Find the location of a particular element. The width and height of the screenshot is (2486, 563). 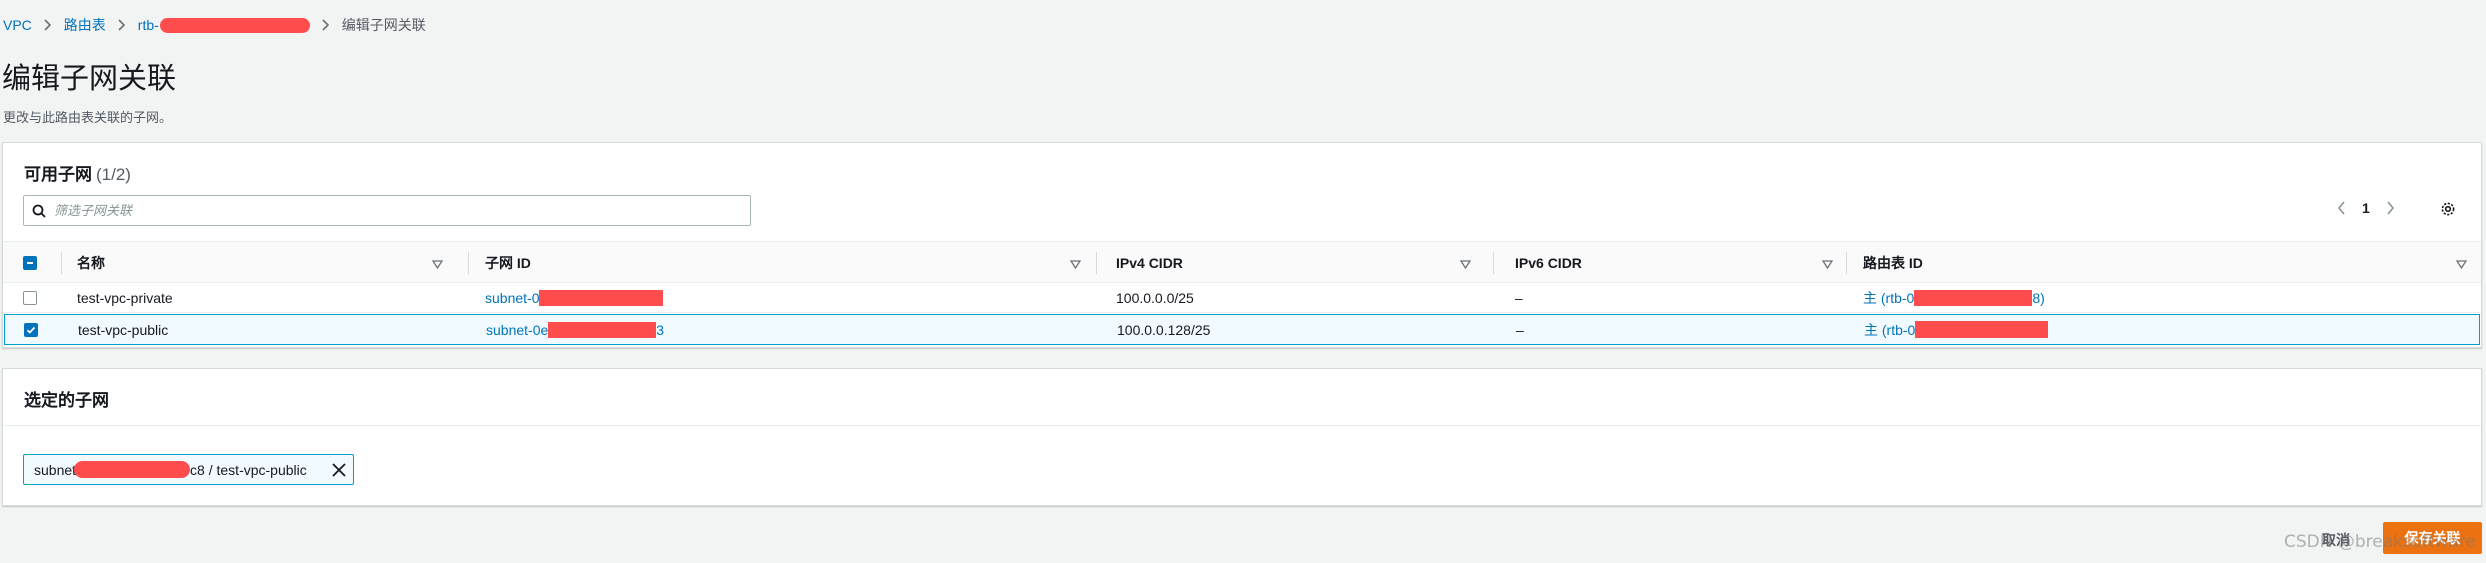

selected-subnets-header-bar: 选定的子网 is located at coordinates (1242, 397).